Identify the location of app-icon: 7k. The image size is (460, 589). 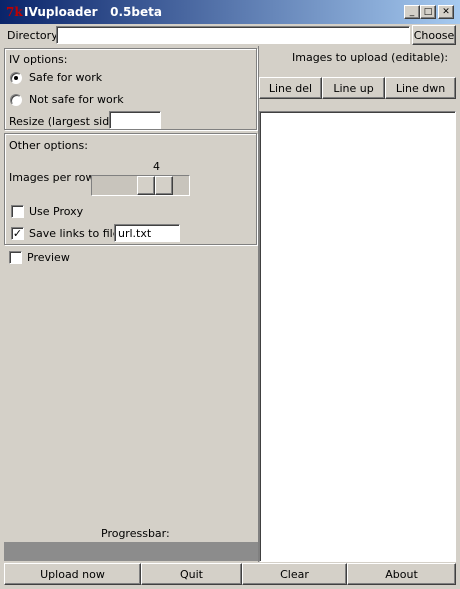
(14, 12).